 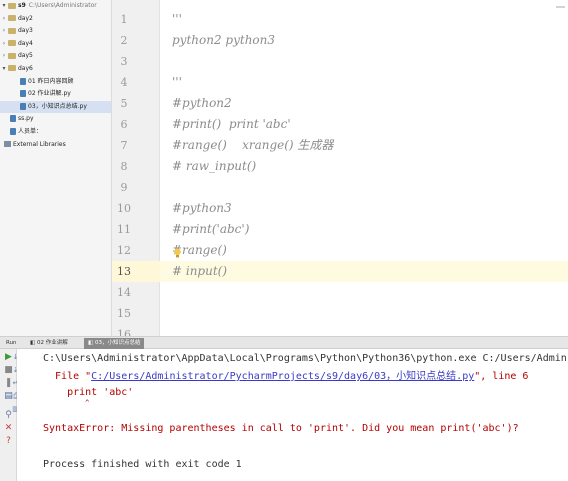 I want to click on tree-item-file: 人员单：, so click(x=55, y=132).